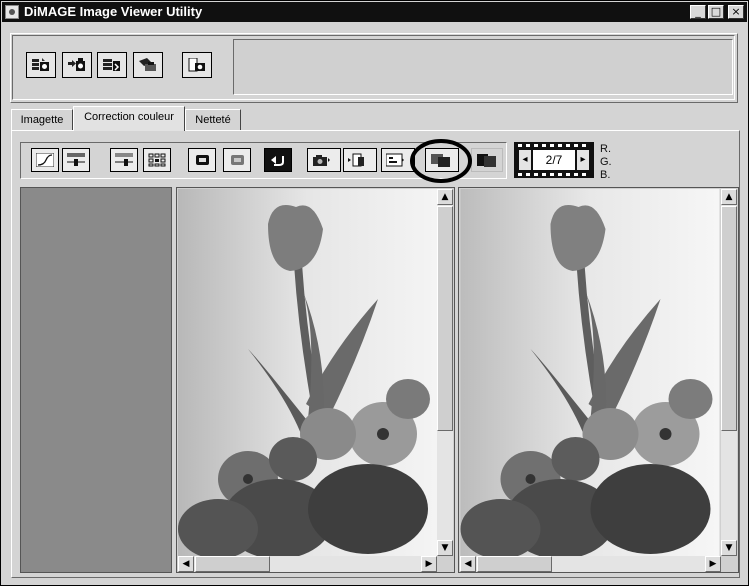 Image resolution: width=751 pixels, height=587 pixels. Describe the element at coordinates (374, 12) in the screenshot. I see `title-bar: DiMAGE Image Viewer Utility _ □ ×` at that location.